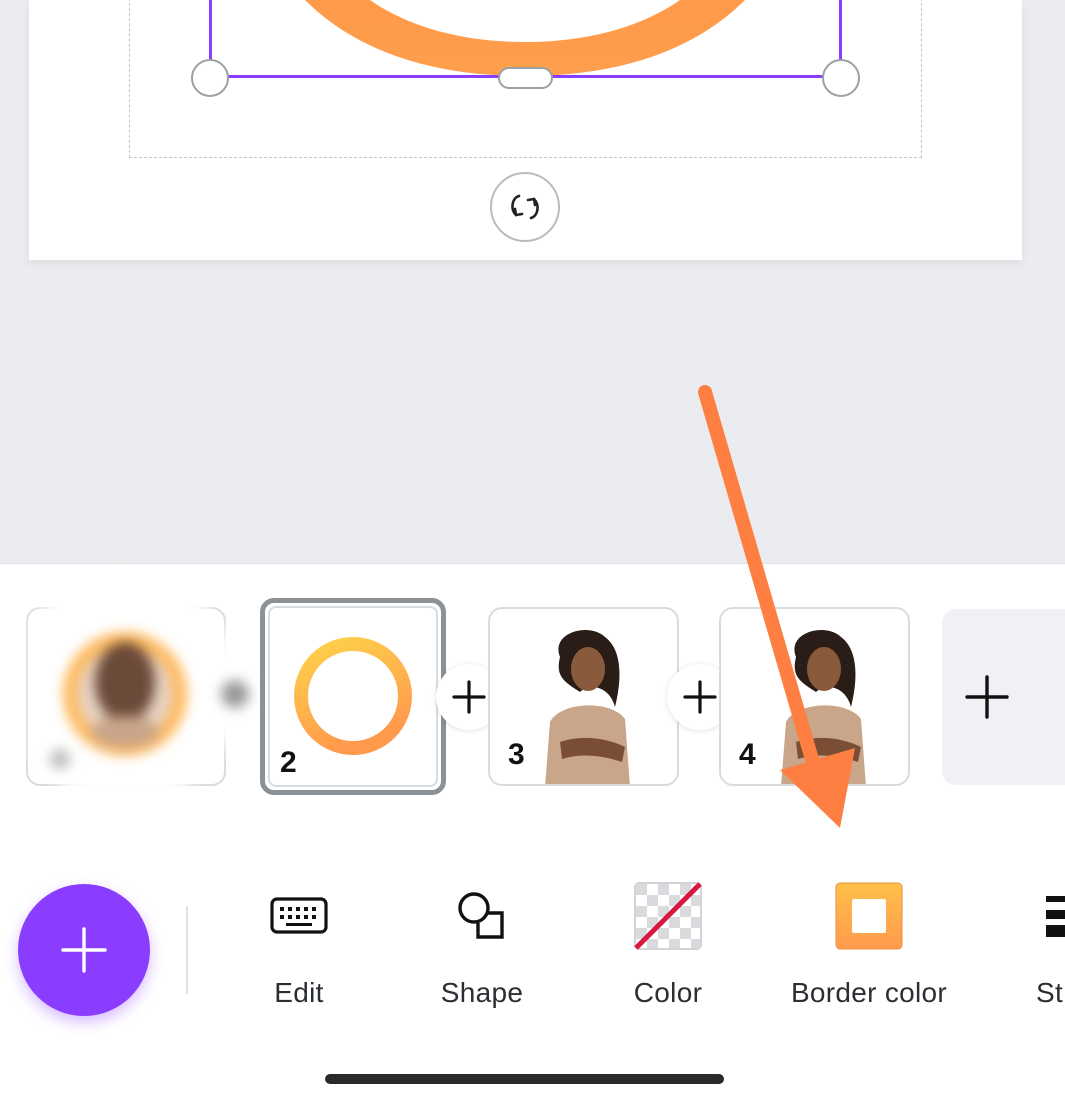  Describe the element at coordinates (747, 754) in the screenshot. I see `page-number: 4` at that location.